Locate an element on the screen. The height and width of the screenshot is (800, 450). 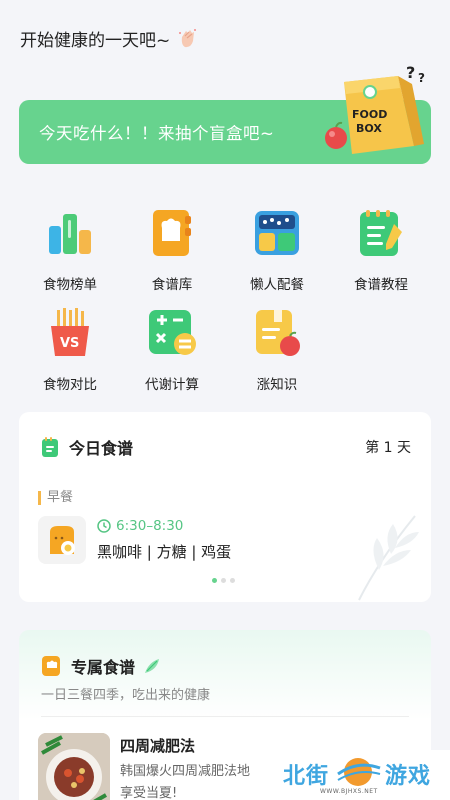
food-ranking-icon is located at coordinates (70, 234).